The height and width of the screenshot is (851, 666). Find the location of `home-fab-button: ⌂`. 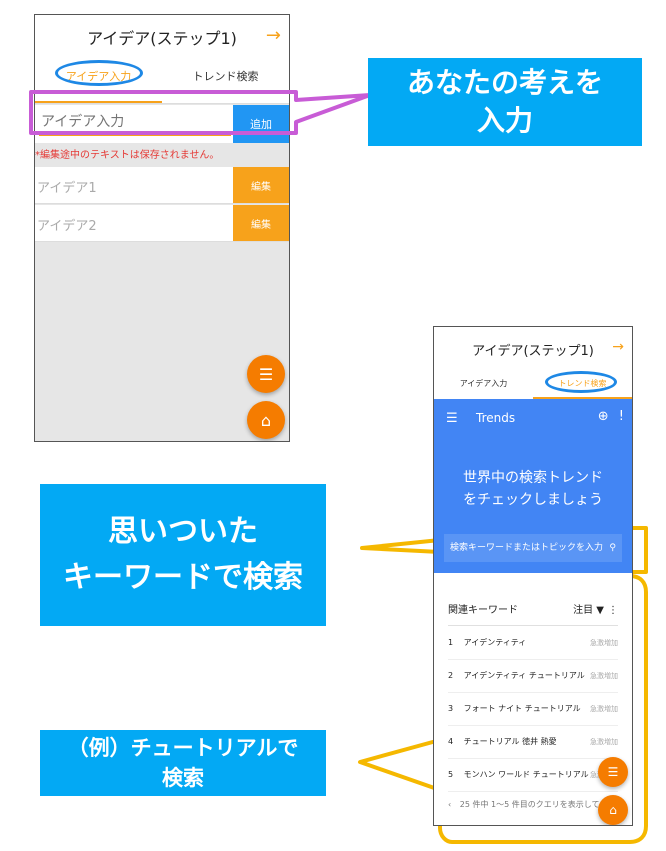

home-fab-button: ⌂ is located at coordinates (613, 810).